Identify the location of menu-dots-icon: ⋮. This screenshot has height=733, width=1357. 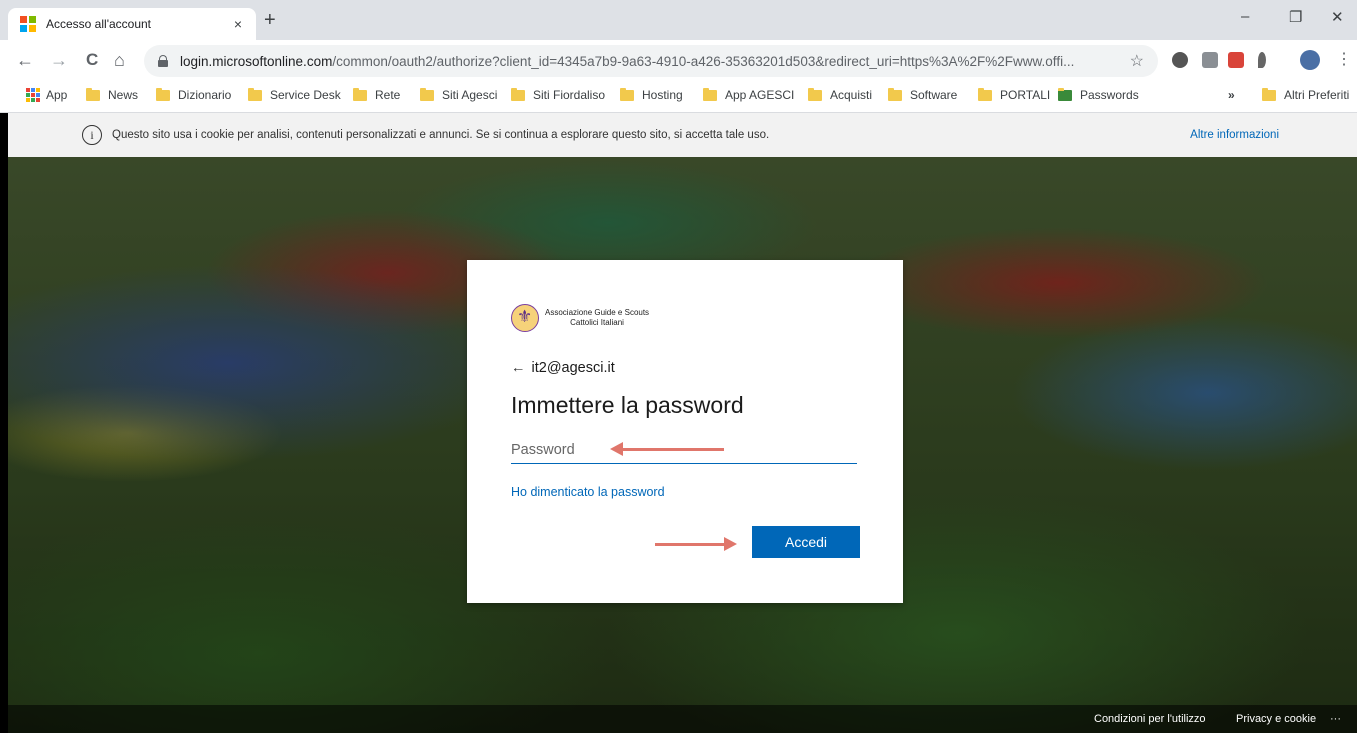
(1344, 60).